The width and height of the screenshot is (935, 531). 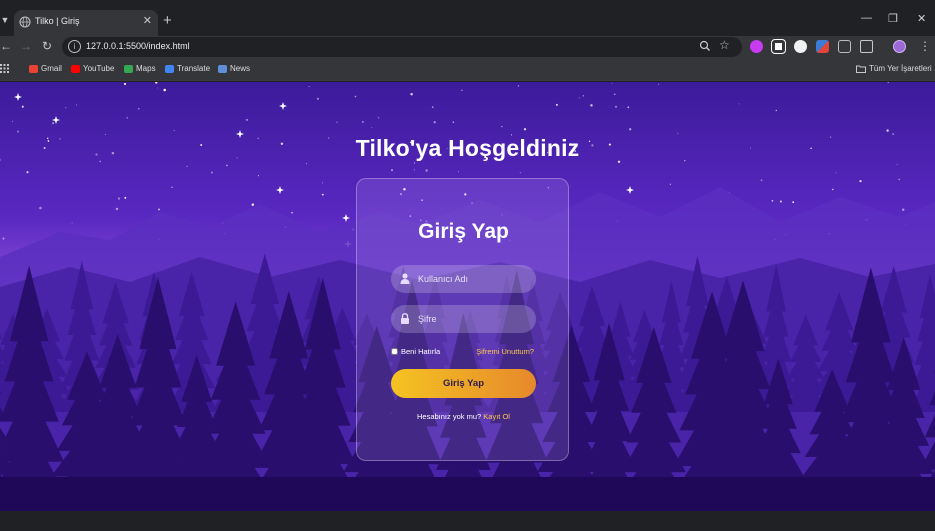 What do you see at coordinates (421, 351) in the screenshot?
I see `remember-label: Beni Hatırla` at bounding box center [421, 351].